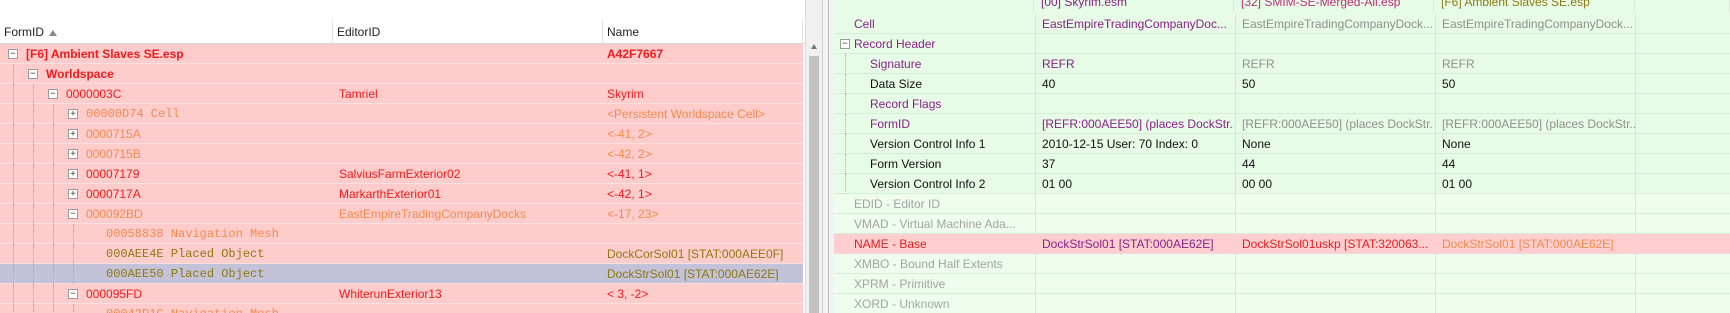  I want to click on tree-scrollbar-thumb, so click(814, 184).